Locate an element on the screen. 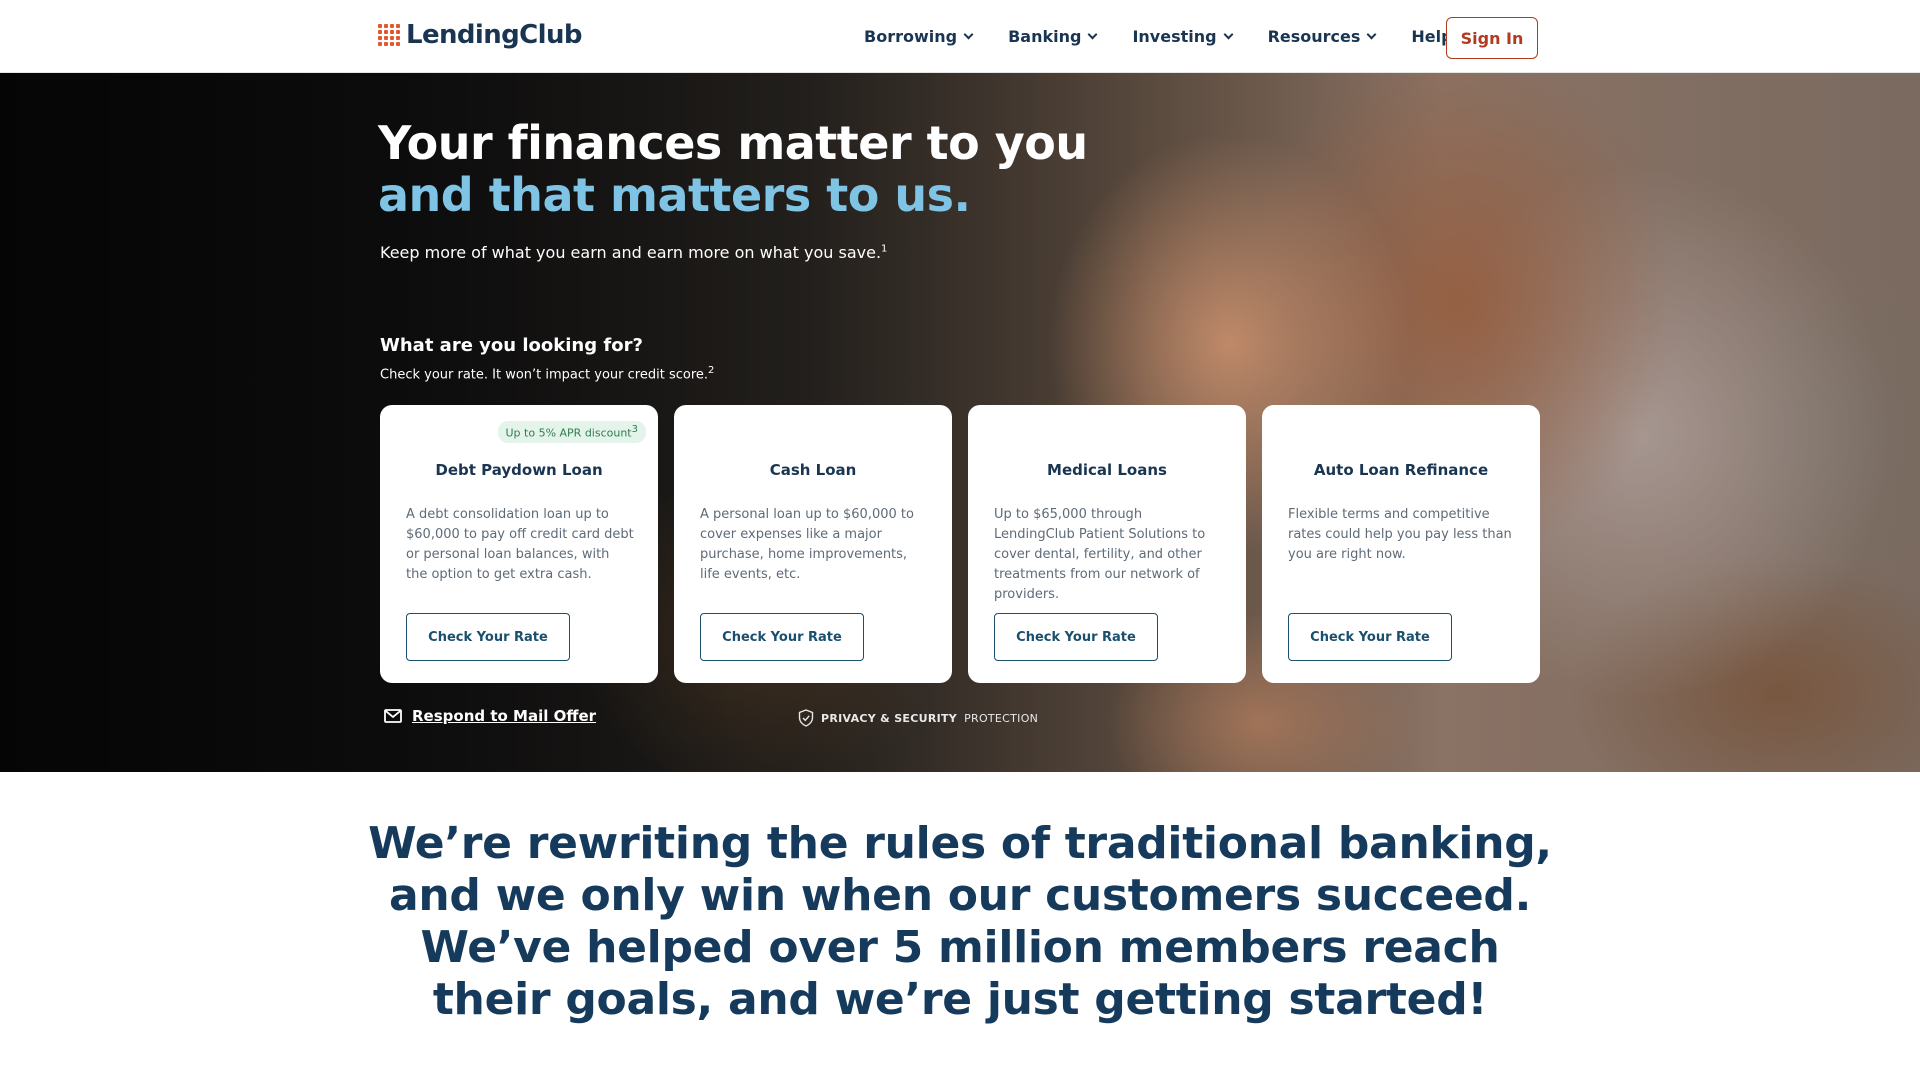 Image resolution: width=1920 pixels, height=1080 pixels. respond-to-mail-offer-link: Respond to Mail Offer is located at coordinates (490, 716).